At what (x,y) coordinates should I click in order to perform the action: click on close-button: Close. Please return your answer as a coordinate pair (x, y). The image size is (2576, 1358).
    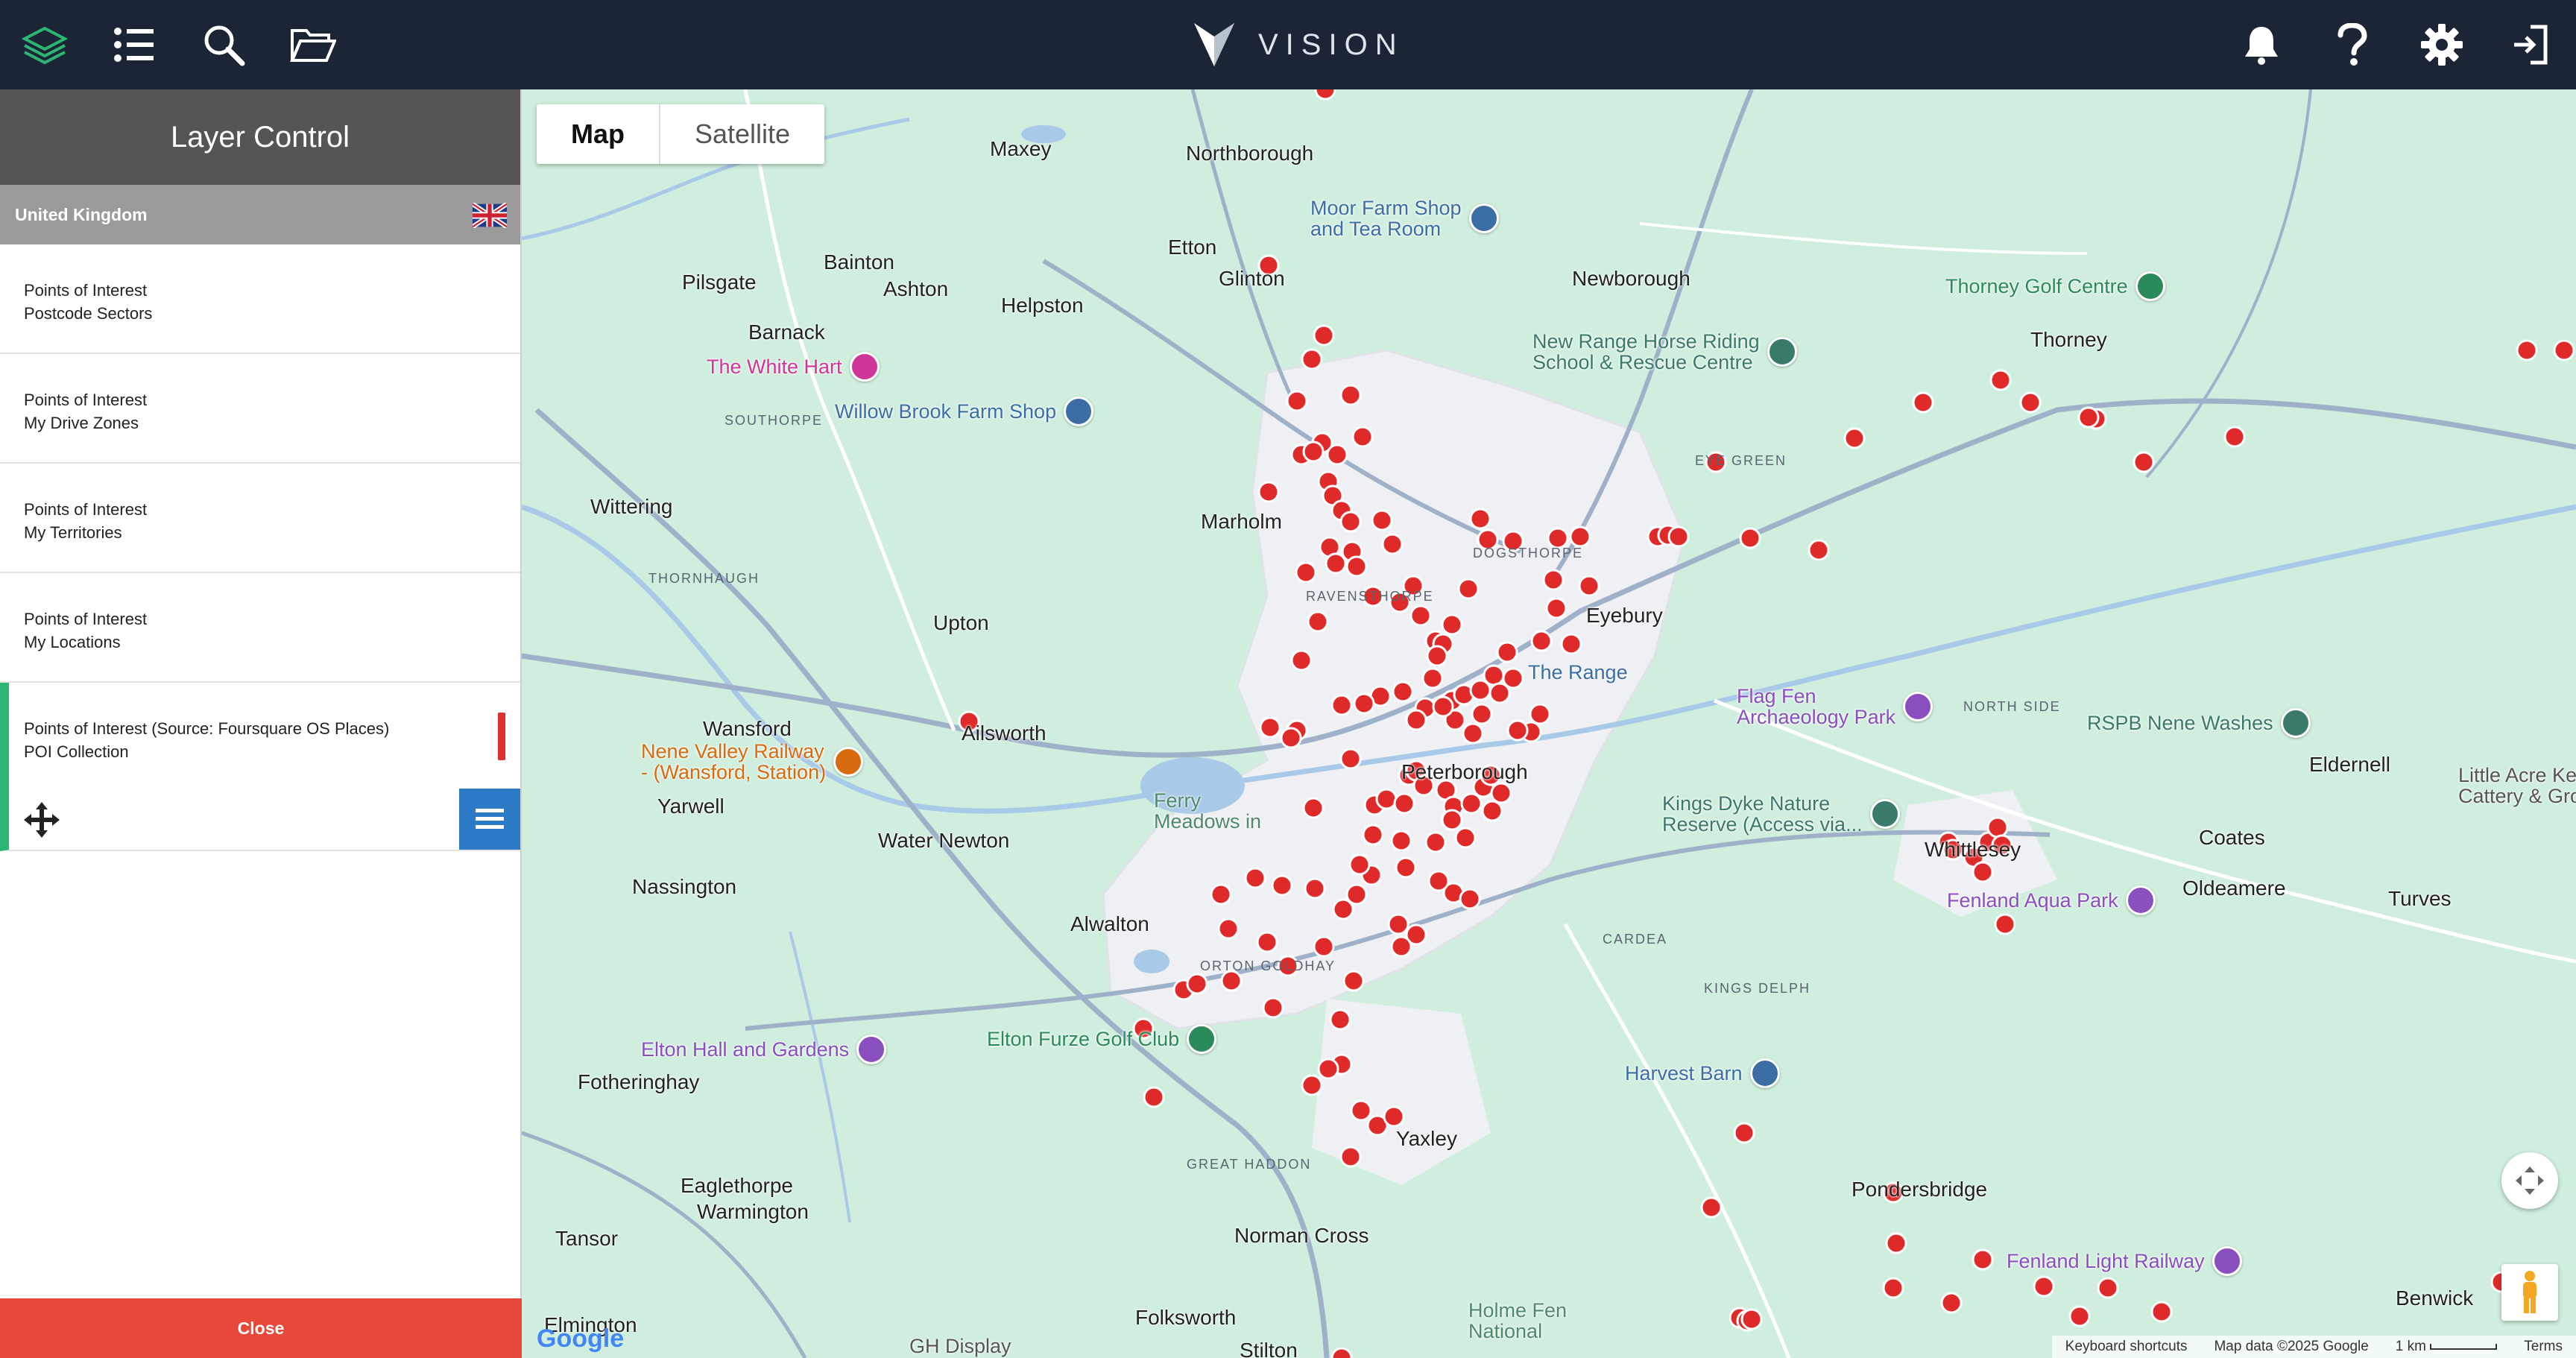
    Looking at the image, I should click on (261, 1328).